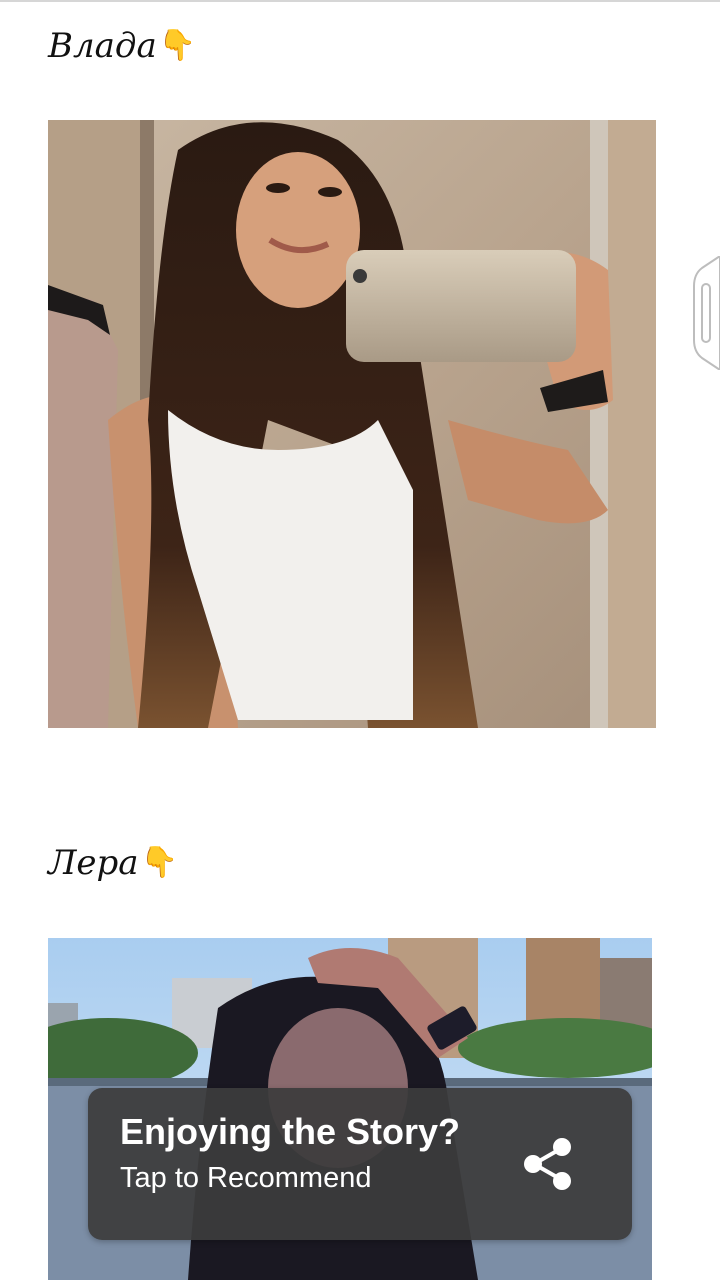  I want to click on post-heading-vlada: Влада 👇, so click(122, 46).